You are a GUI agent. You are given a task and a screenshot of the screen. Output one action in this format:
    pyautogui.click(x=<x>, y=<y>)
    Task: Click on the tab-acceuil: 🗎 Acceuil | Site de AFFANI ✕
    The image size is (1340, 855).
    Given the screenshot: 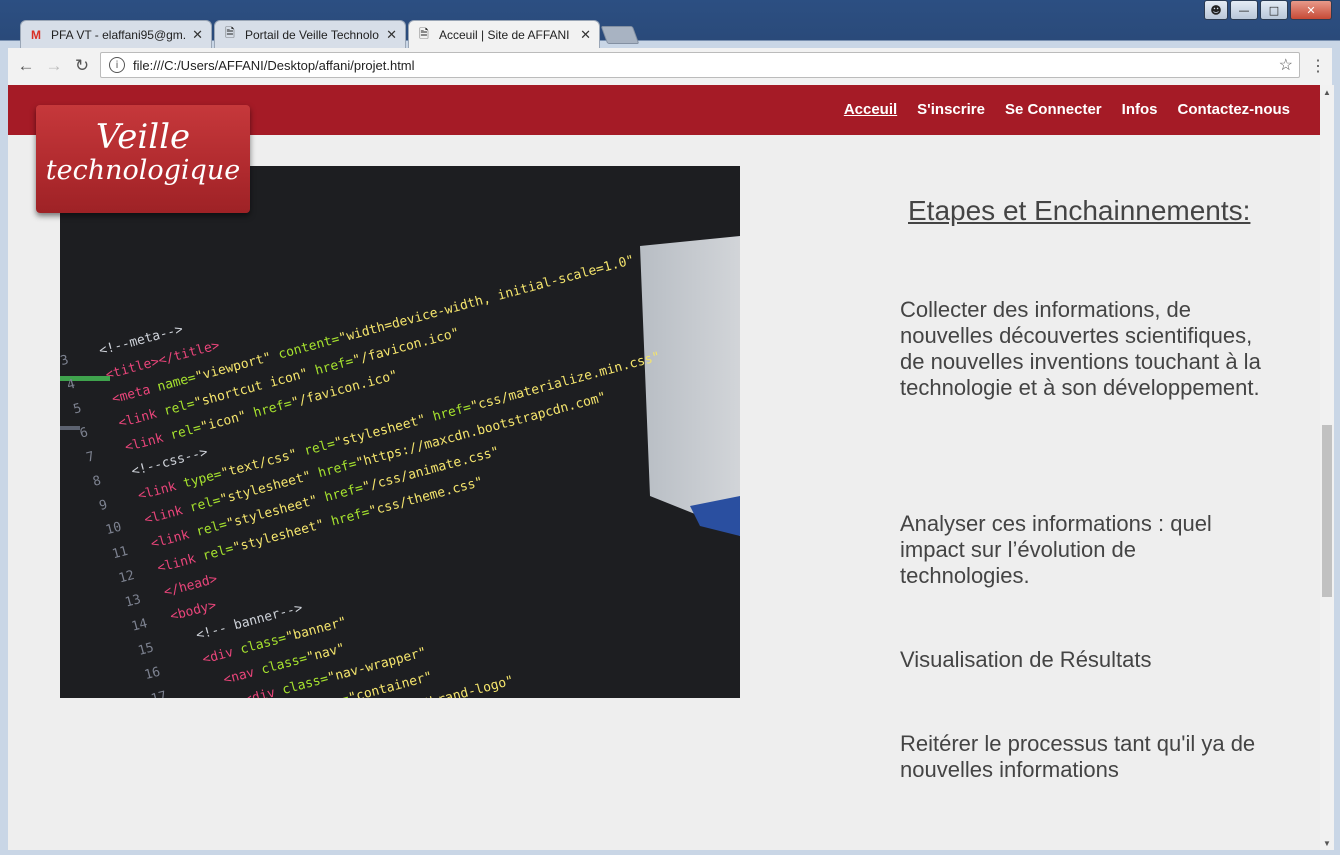 What is the action you would take?
    pyautogui.click(x=504, y=34)
    